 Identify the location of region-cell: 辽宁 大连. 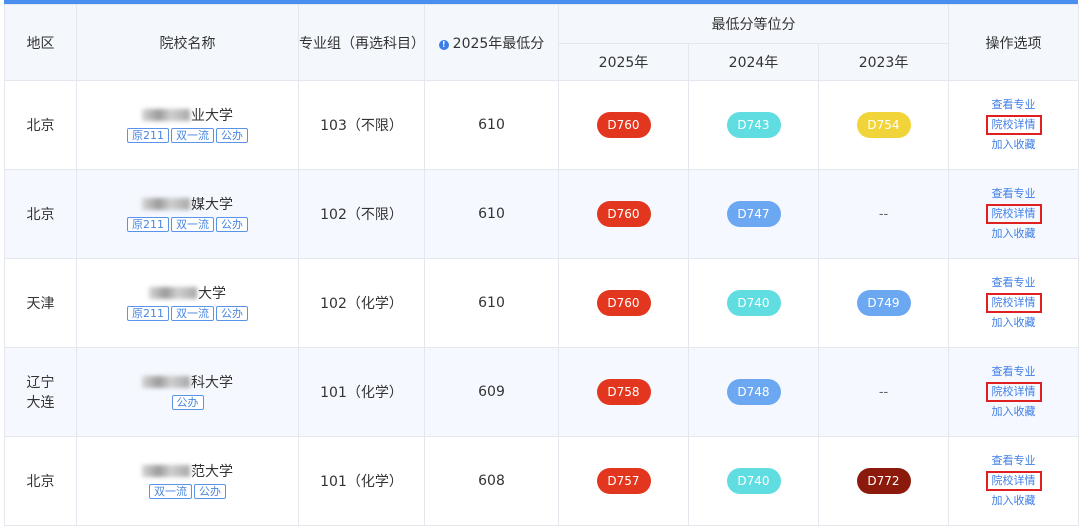
(40, 392).